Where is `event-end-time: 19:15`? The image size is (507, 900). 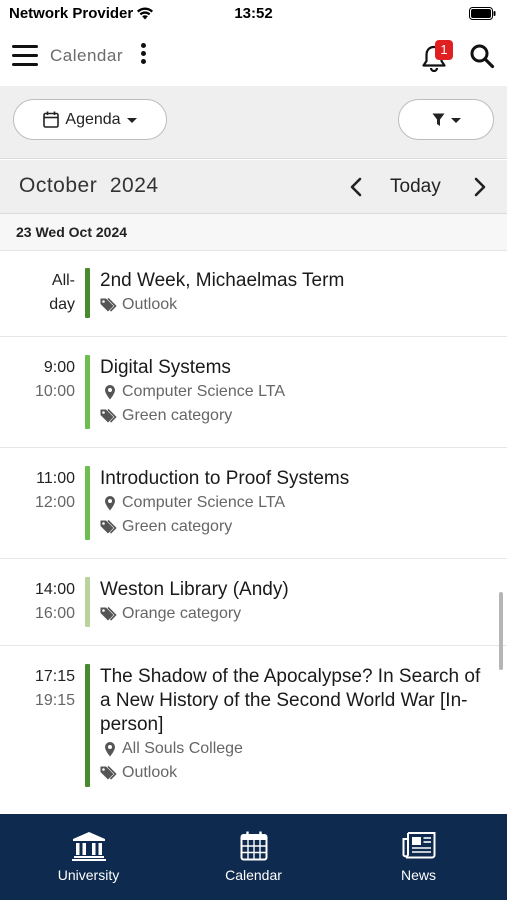 event-end-time: 19:15 is located at coordinates (54, 700).